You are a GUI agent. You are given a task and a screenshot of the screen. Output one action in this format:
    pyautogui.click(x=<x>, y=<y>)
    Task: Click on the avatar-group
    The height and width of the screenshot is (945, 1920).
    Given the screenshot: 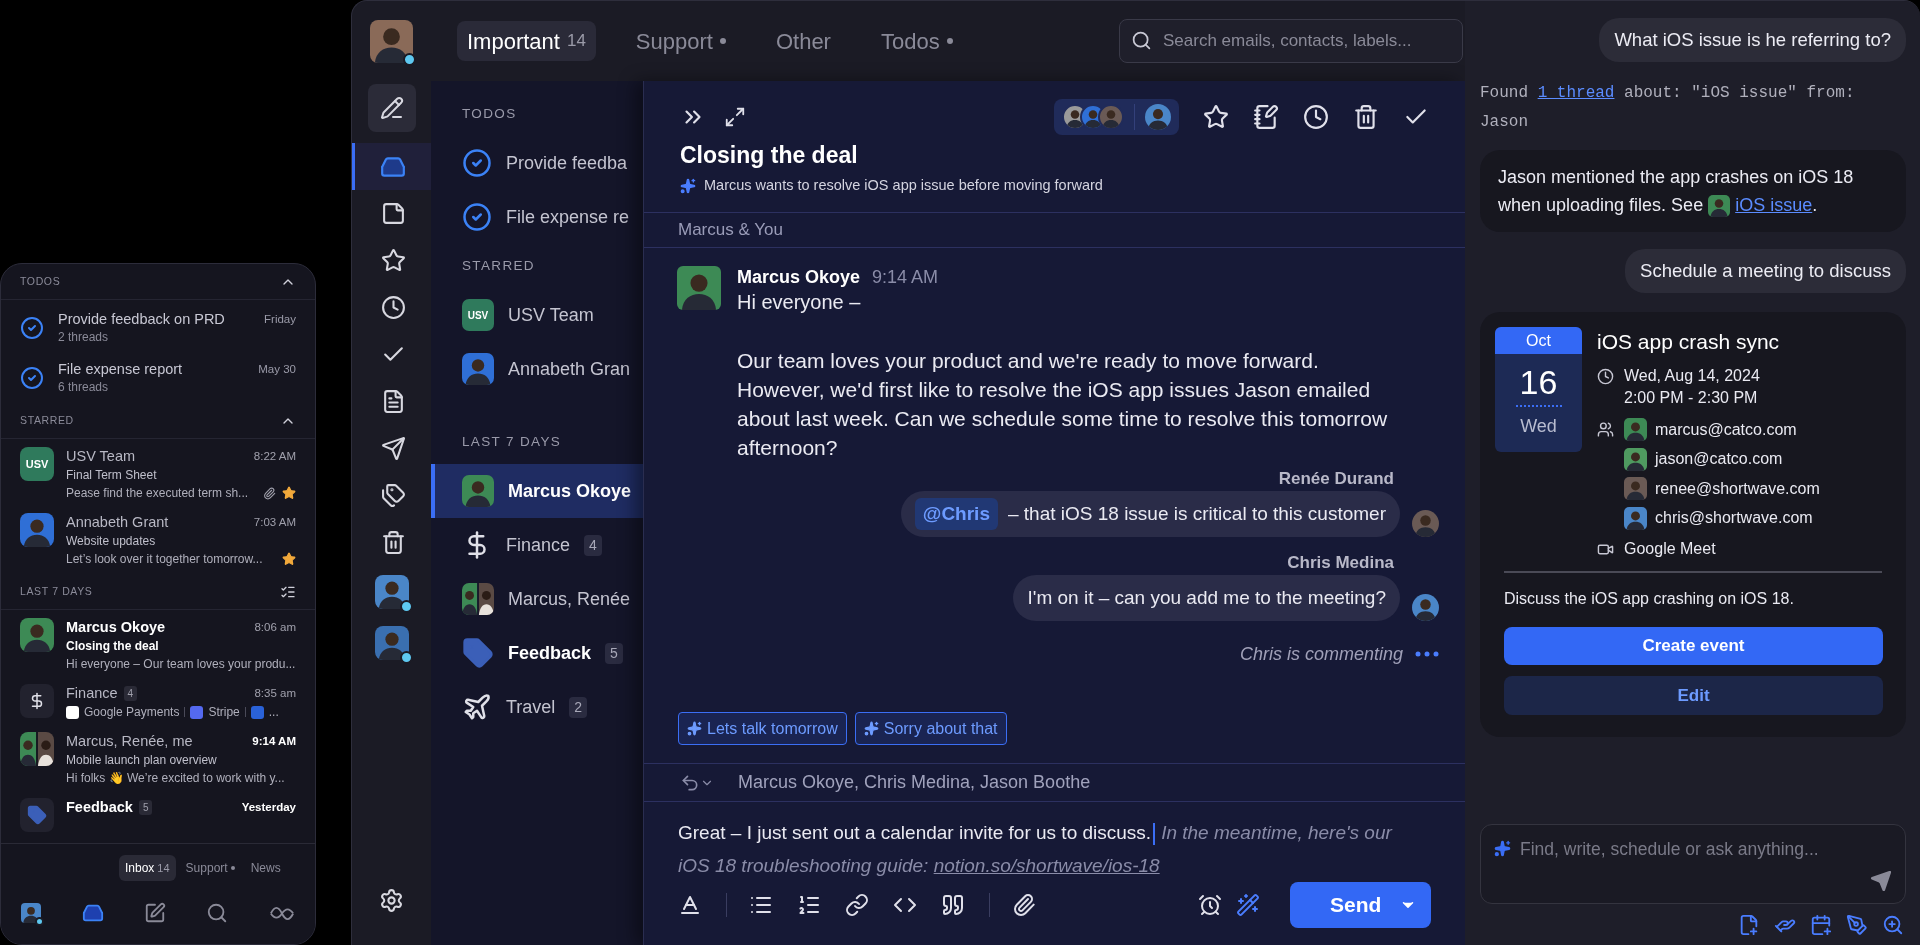 What is the action you would take?
    pyautogui.click(x=1116, y=117)
    